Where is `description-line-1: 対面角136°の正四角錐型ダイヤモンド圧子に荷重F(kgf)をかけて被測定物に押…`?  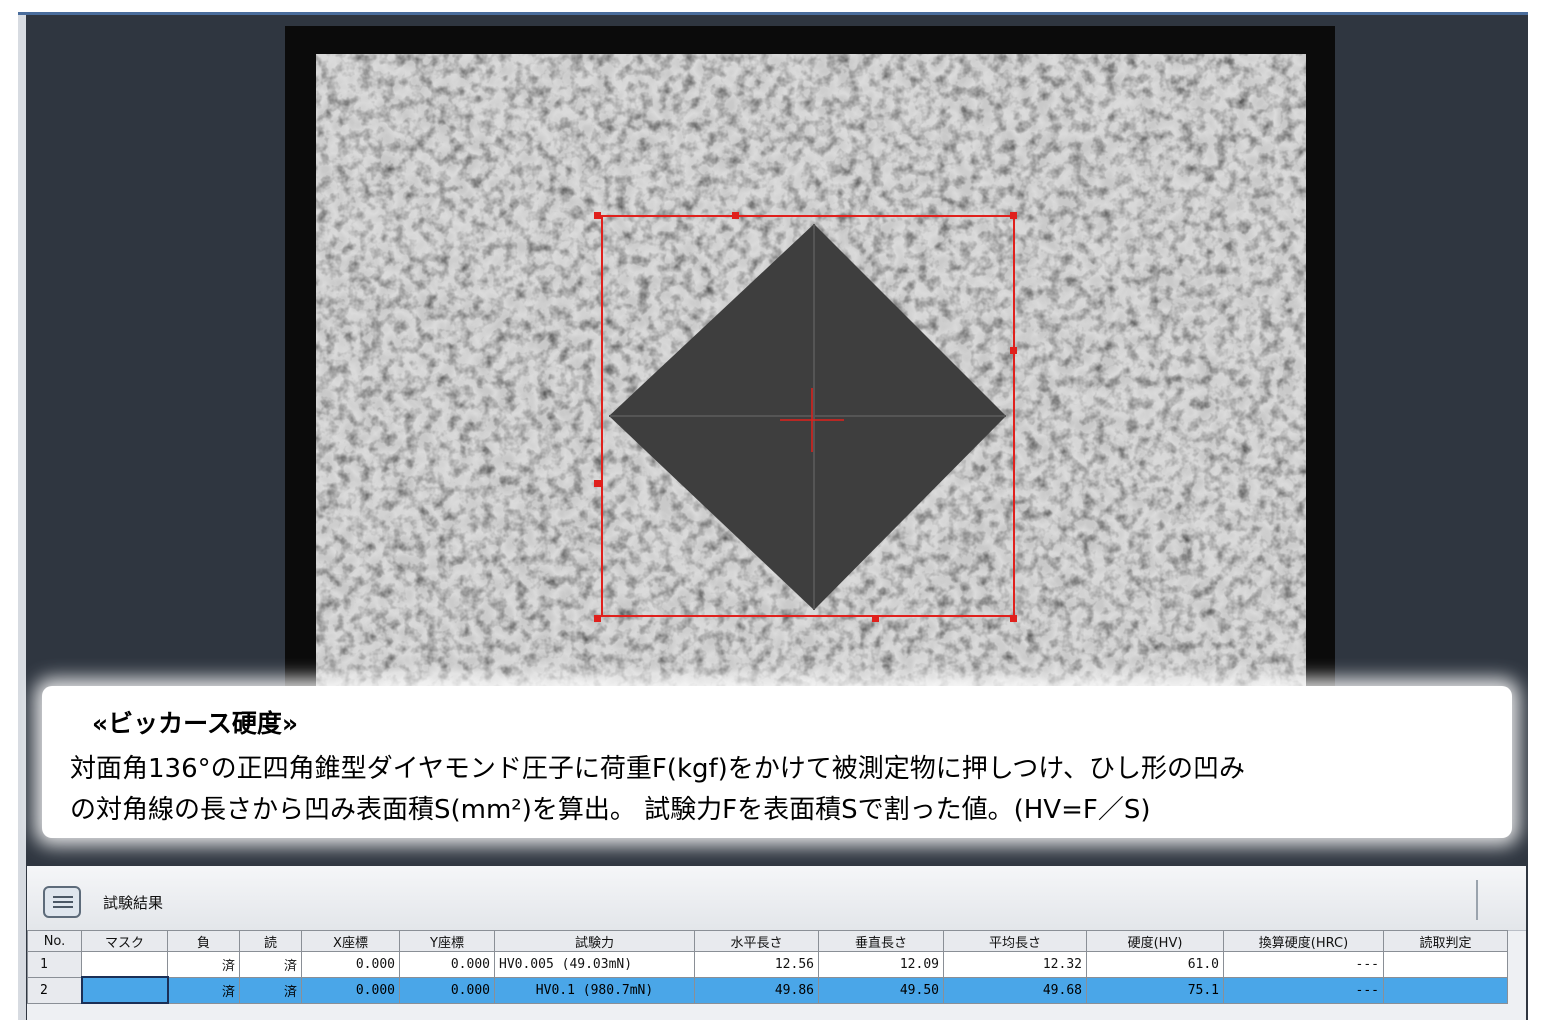 description-line-1: 対面角136°の正四角錐型ダイヤモンド圧子に荷重F(kgf)をかけて被測定物に押… is located at coordinates (657, 769).